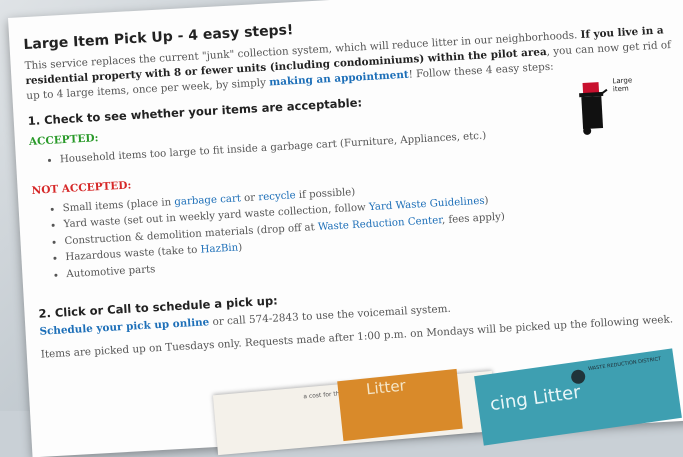 Image resolution: width=683 pixels, height=457 pixels. Describe the element at coordinates (535, 398) in the screenshot. I see `pamphlet-blue-title: cing Litter` at that location.